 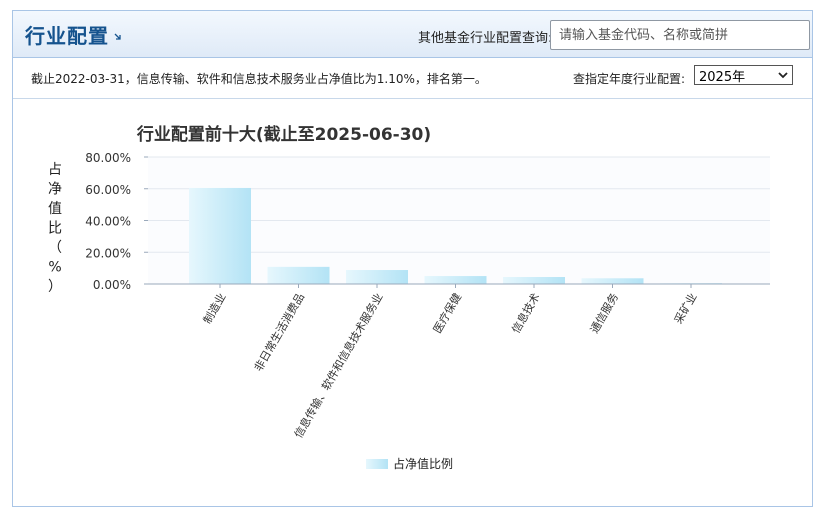 I want to click on y-tick-label: 60.00%, so click(x=108, y=190).